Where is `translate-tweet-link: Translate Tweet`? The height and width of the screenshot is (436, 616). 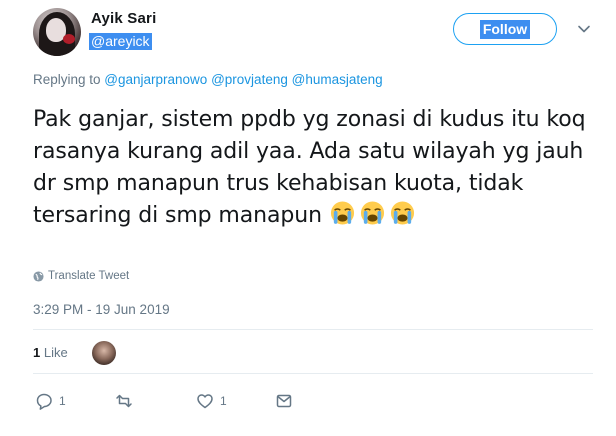 translate-tweet-link: Translate Tweet is located at coordinates (81, 276).